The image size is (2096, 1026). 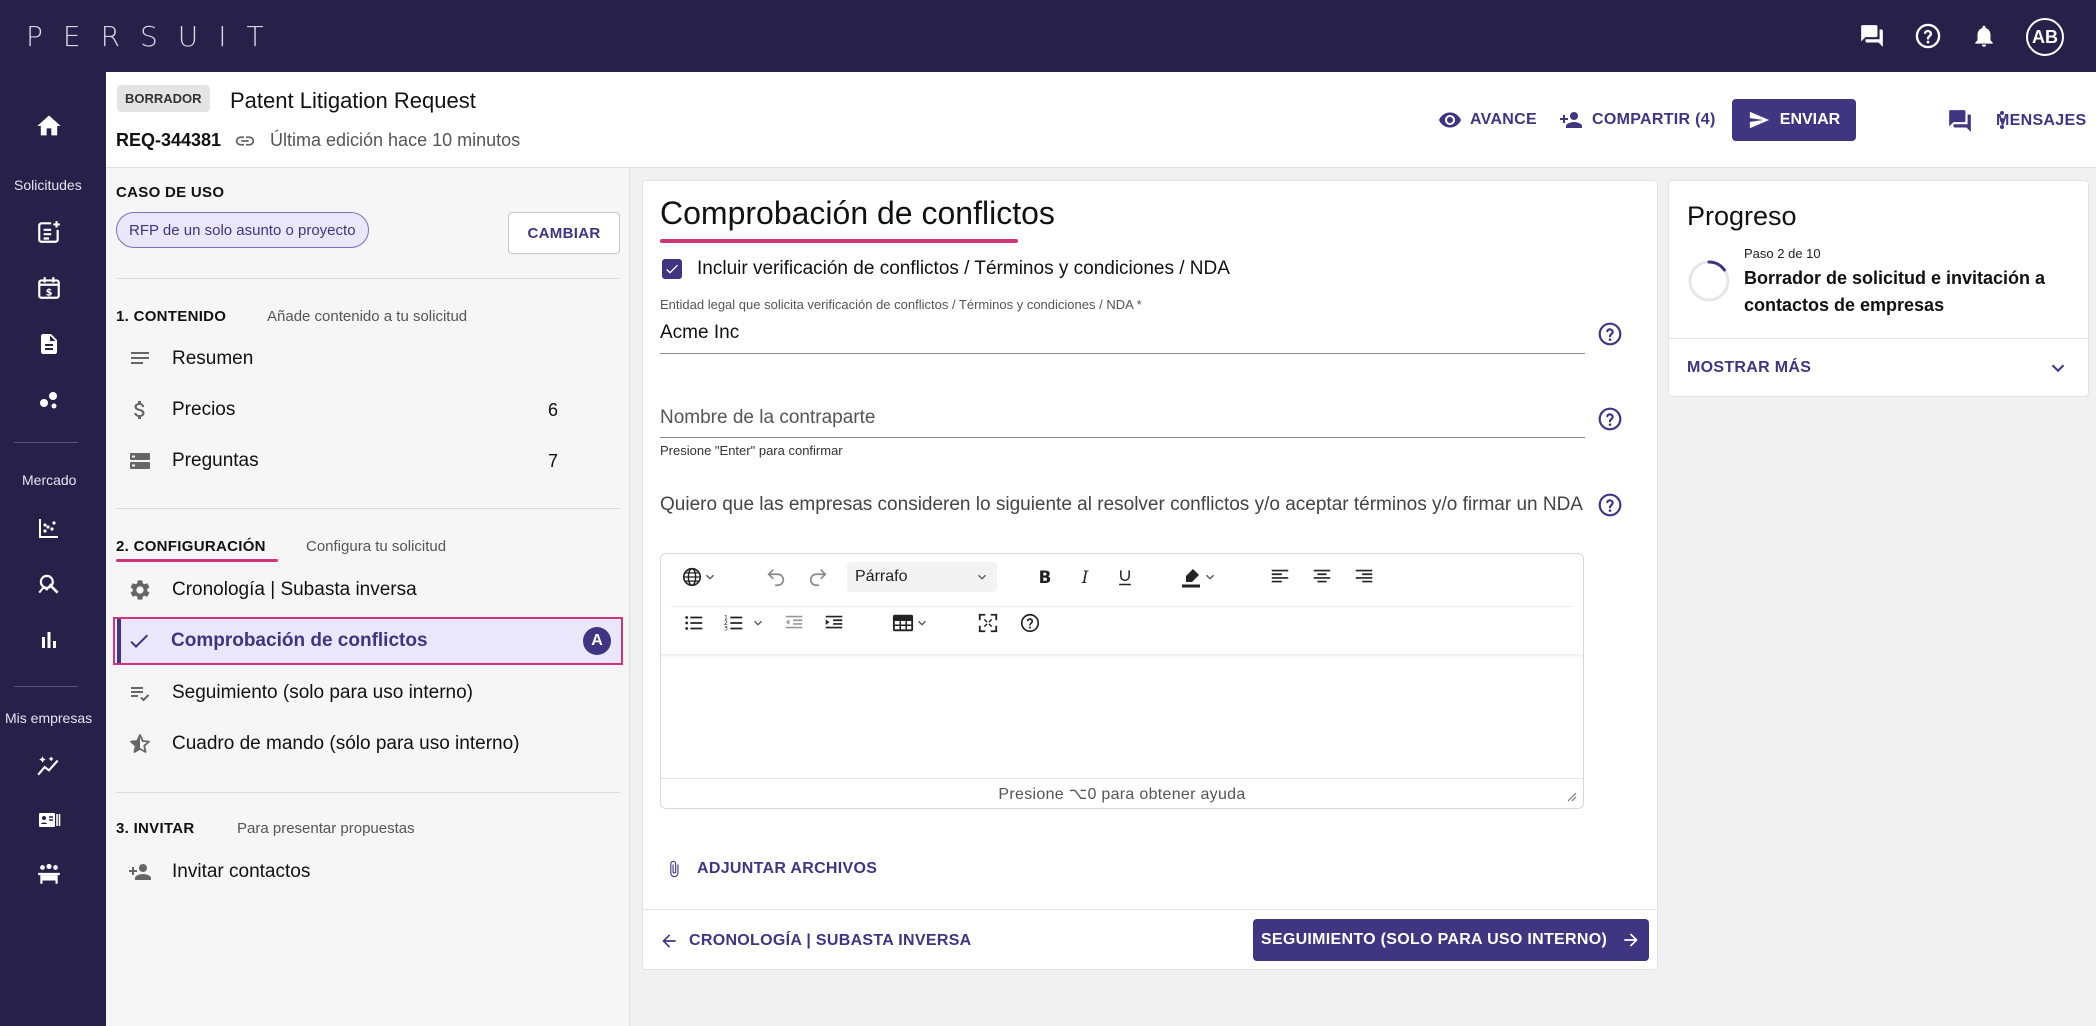 What do you see at coordinates (1280, 577) in the screenshot?
I see `align-left-icon` at bounding box center [1280, 577].